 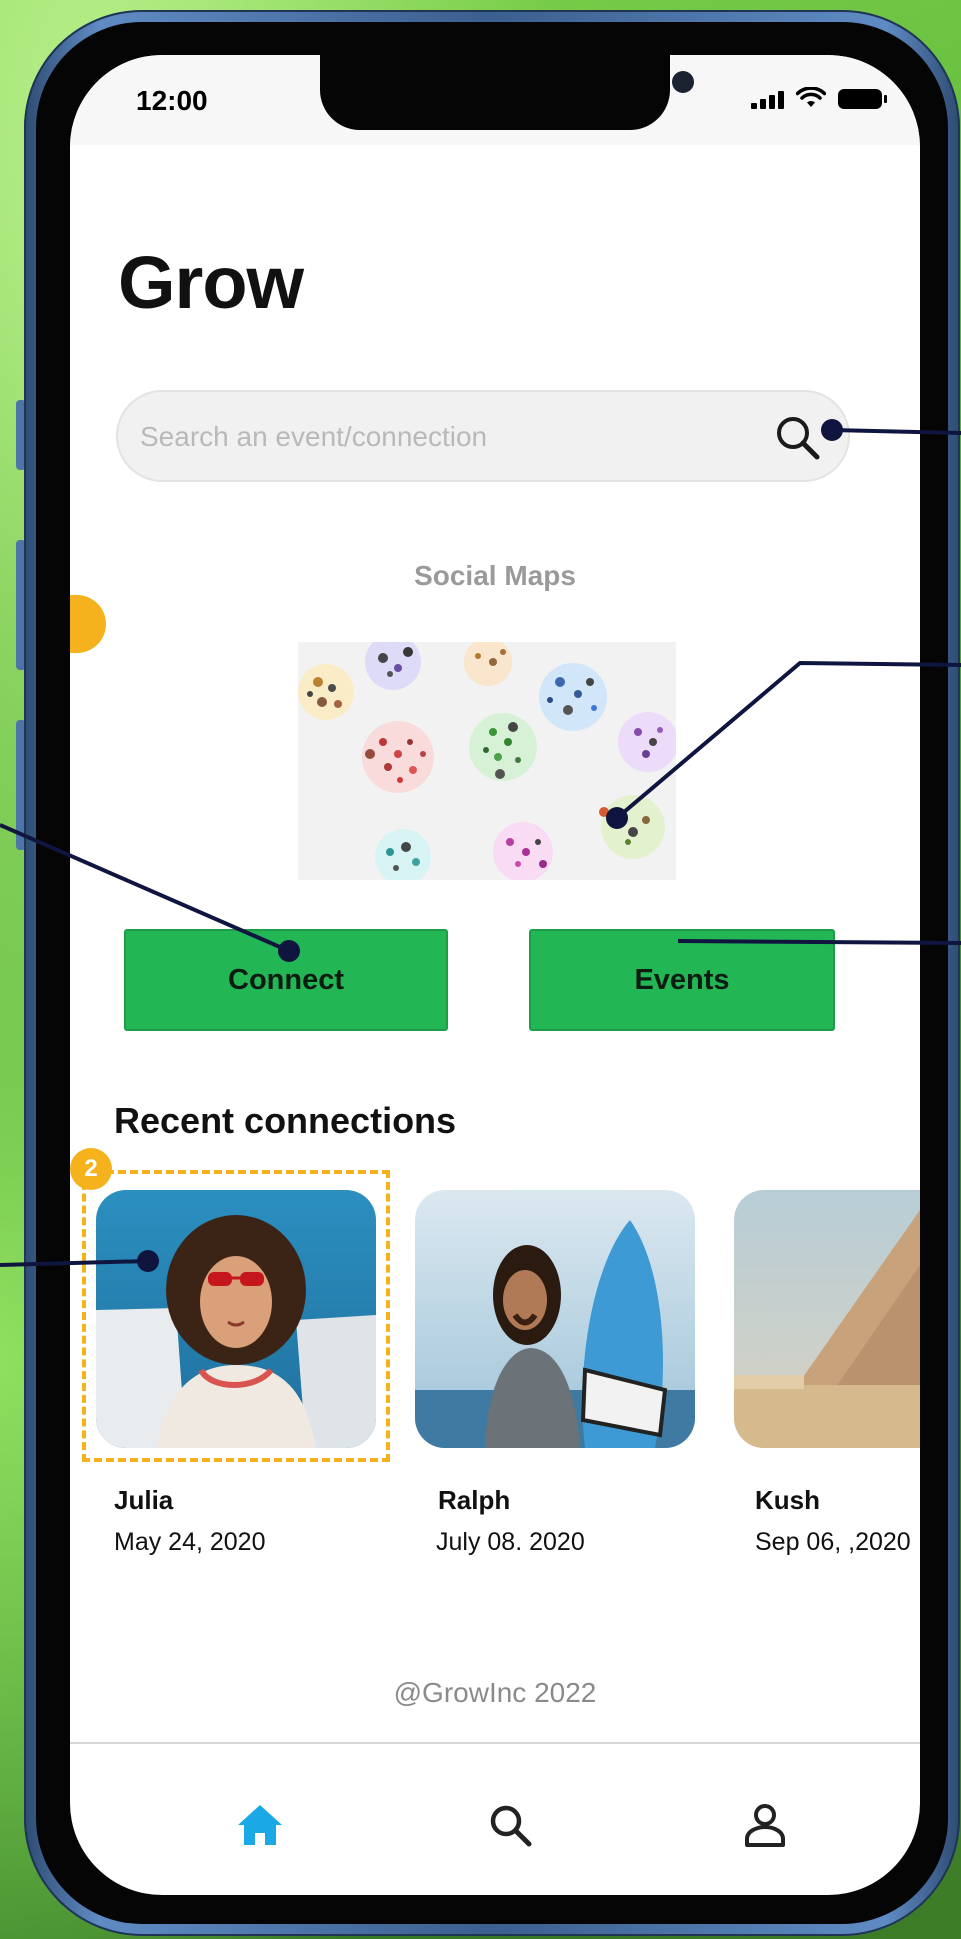 I want to click on status-time: 12:00, so click(x=172, y=100).